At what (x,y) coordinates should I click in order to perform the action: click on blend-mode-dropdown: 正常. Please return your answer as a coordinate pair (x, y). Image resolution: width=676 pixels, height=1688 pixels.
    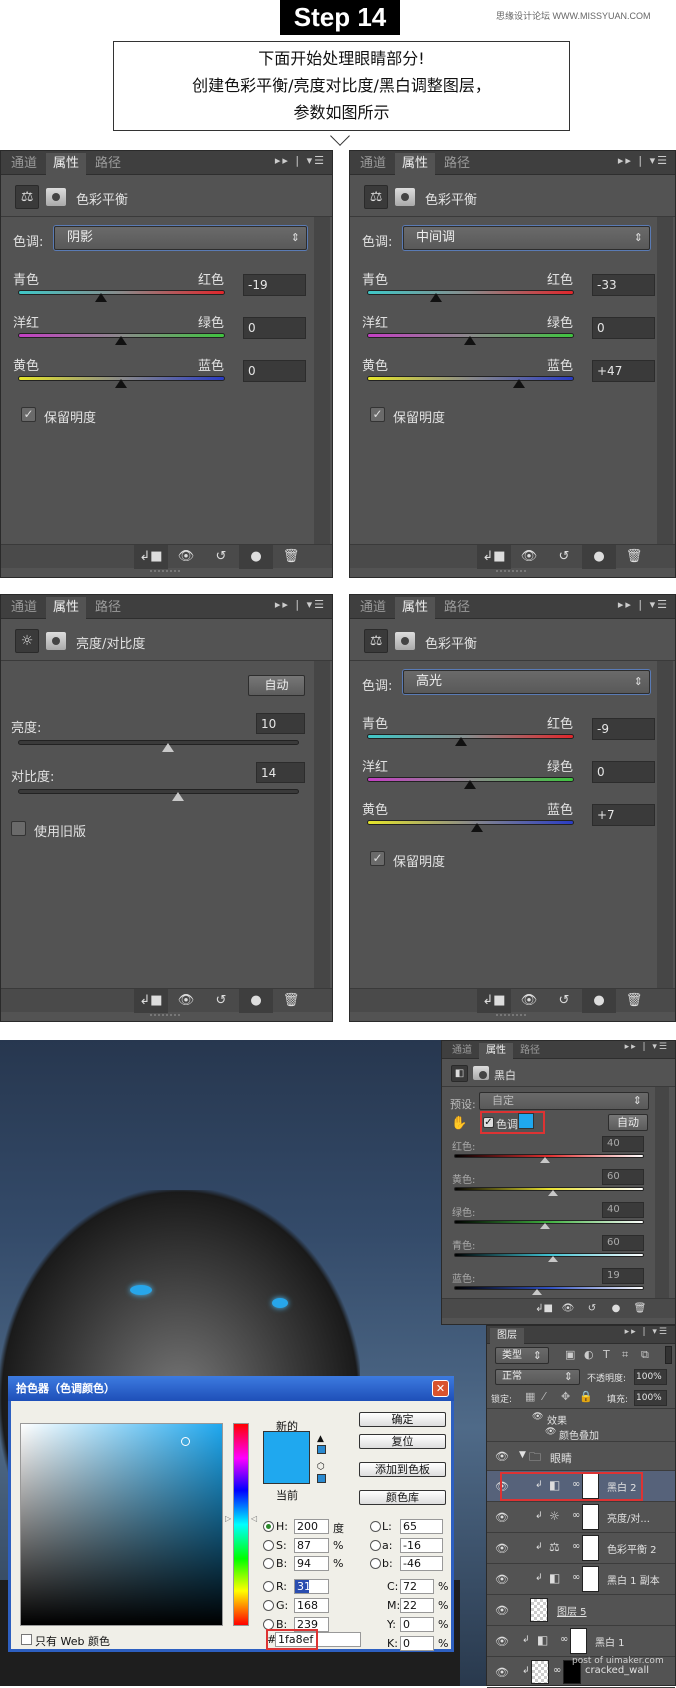
    Looking at the image, I should click on (537, 1377).